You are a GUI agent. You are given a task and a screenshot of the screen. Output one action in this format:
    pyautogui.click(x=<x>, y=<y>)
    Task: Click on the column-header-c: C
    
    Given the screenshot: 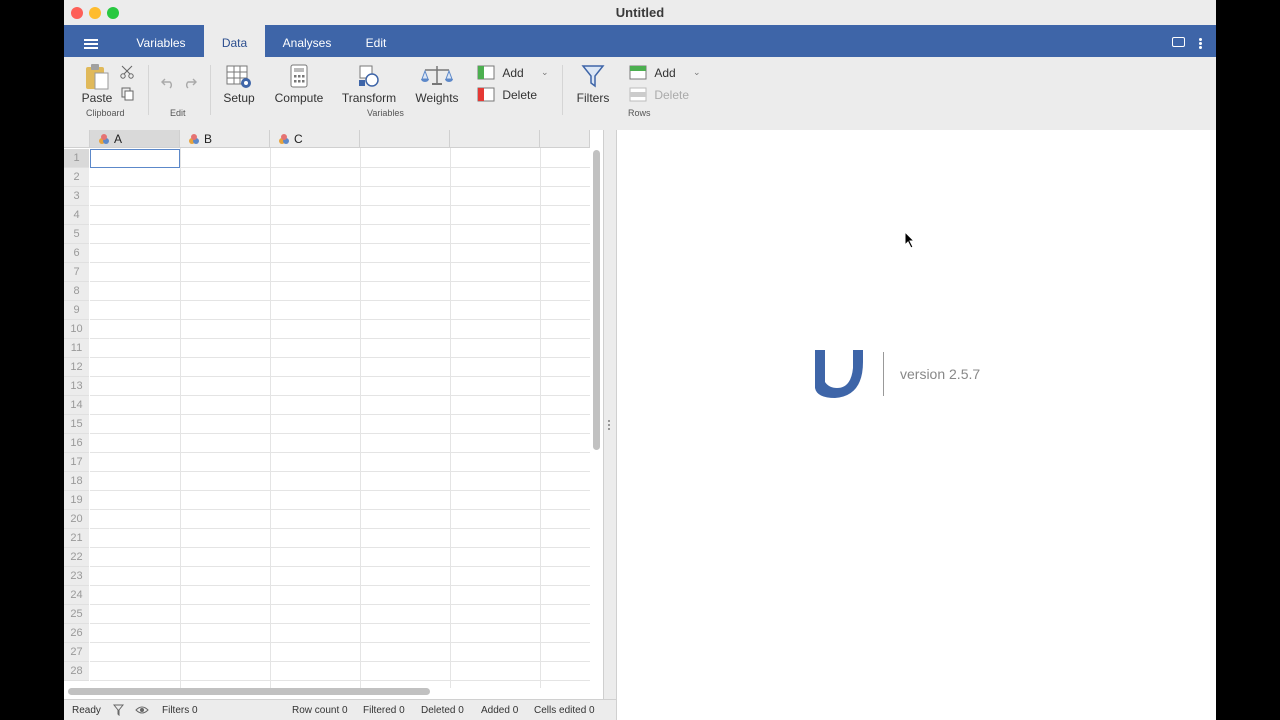 What is the action you would take?
    pyautogui.click(x=315, y=139)
    